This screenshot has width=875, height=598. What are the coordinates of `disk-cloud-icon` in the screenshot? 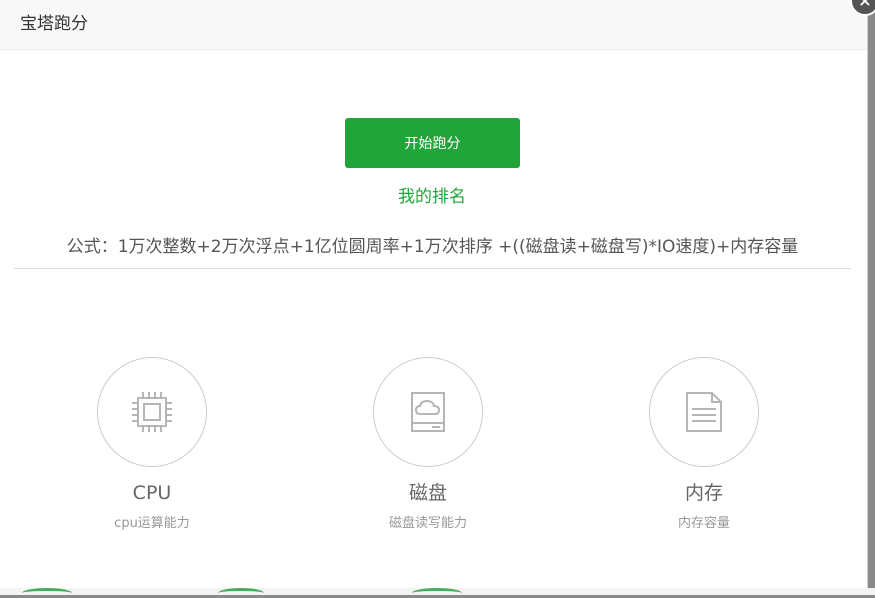 It's located at (428, 412).